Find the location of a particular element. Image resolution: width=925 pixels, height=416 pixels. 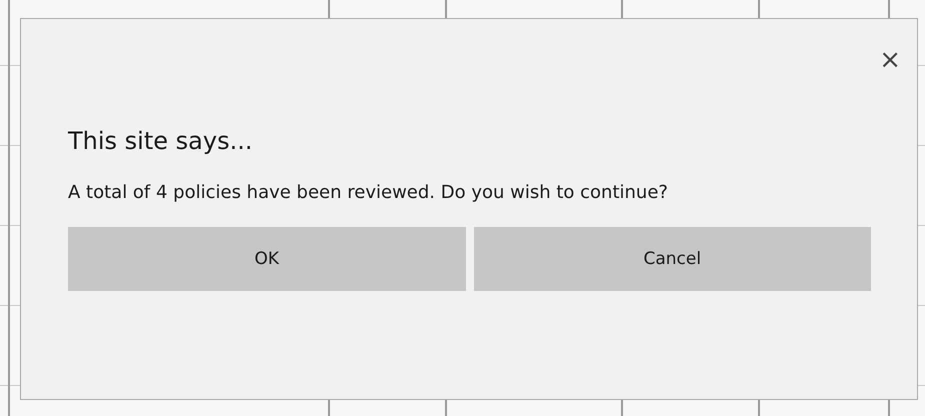

dialog-button: OK is located at coordinates (267, 259).